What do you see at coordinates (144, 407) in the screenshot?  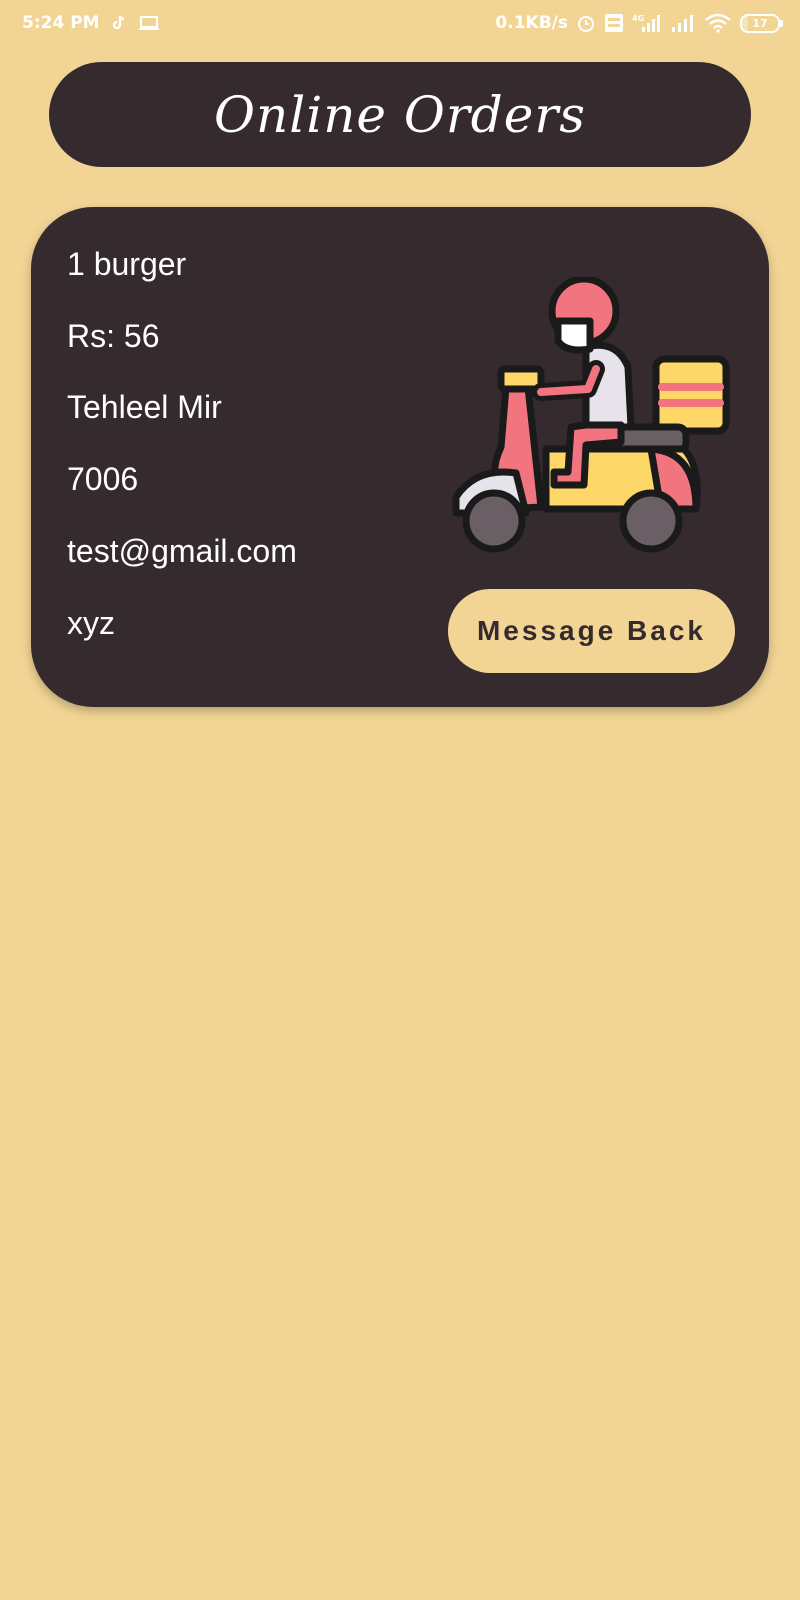 I see `customer-name: Tehleel Mir` at bounding box center [144, 407].